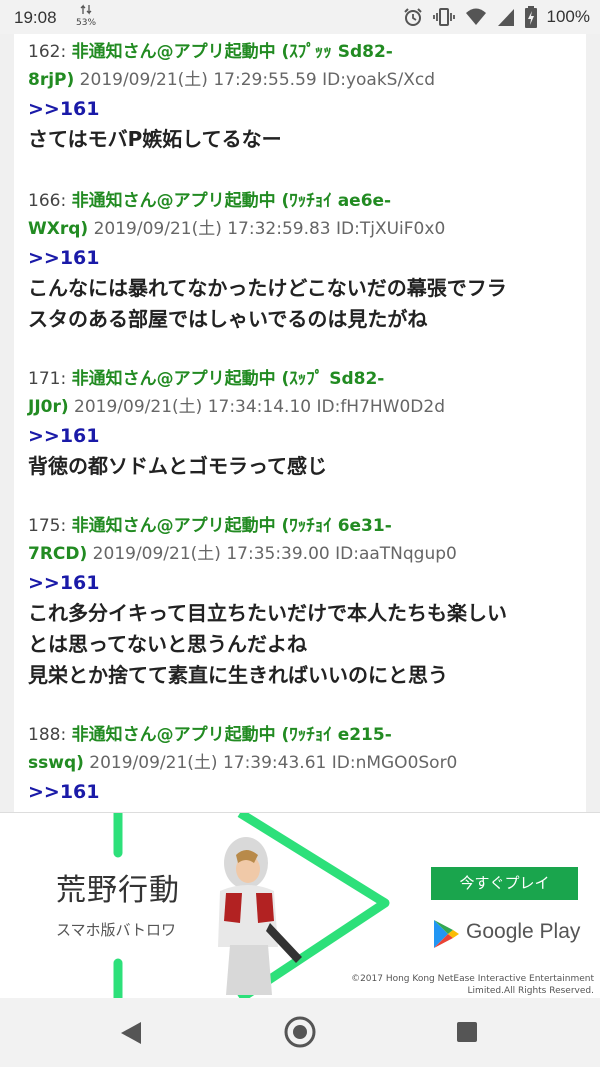 The image size is (600, 1067). Describe the element at coordinates (56, 763) in the screenshot. I see `poster-name-cont: sswq)` at that location.